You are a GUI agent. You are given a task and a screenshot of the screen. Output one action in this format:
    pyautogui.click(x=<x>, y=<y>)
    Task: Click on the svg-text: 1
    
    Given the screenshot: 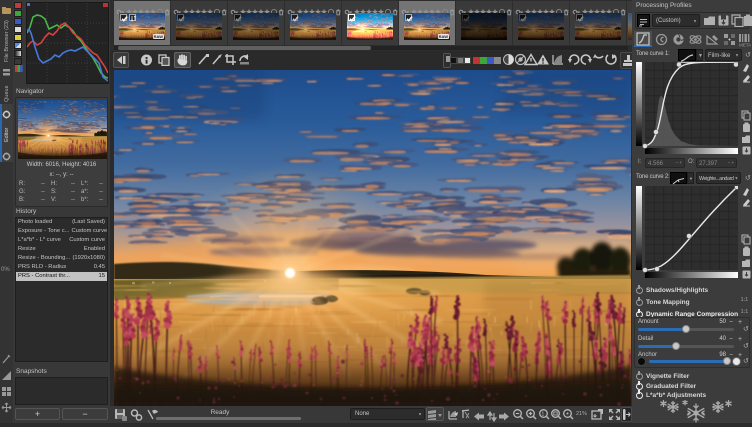 What is the action you would take?
    pyautogui.click(x=543, y=415)
    